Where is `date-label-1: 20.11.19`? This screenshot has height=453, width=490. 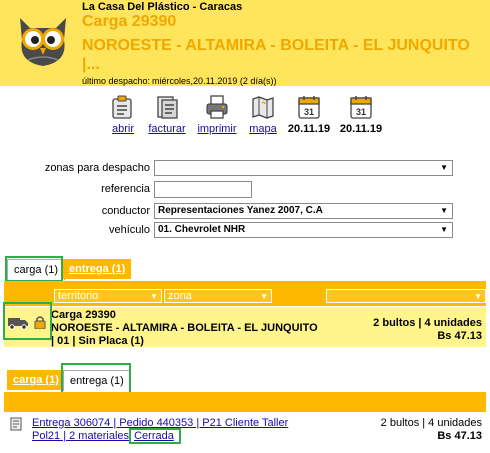
date-label-1: 20.11.19 is located at coordinates (309, 129).